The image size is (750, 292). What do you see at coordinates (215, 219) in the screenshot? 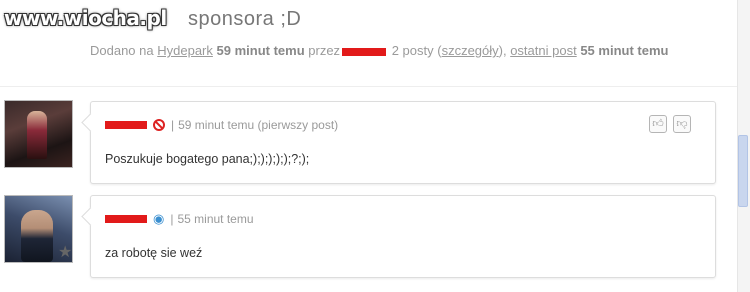
I see `post-time: 55 minut temu` at bounding box center [215, 219].